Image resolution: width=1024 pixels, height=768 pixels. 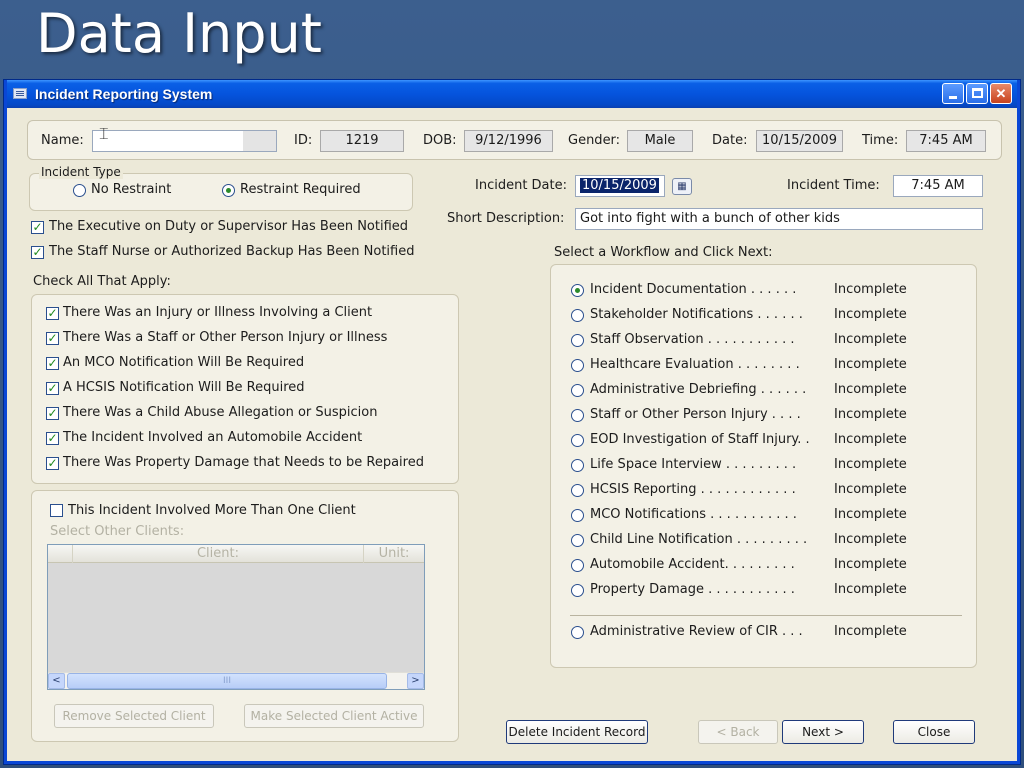 What do you see at coordinates (577, 732) in the screenshot?
I see `delete-incident-button: Delete Incident Record` at bounding box center [577, 732].